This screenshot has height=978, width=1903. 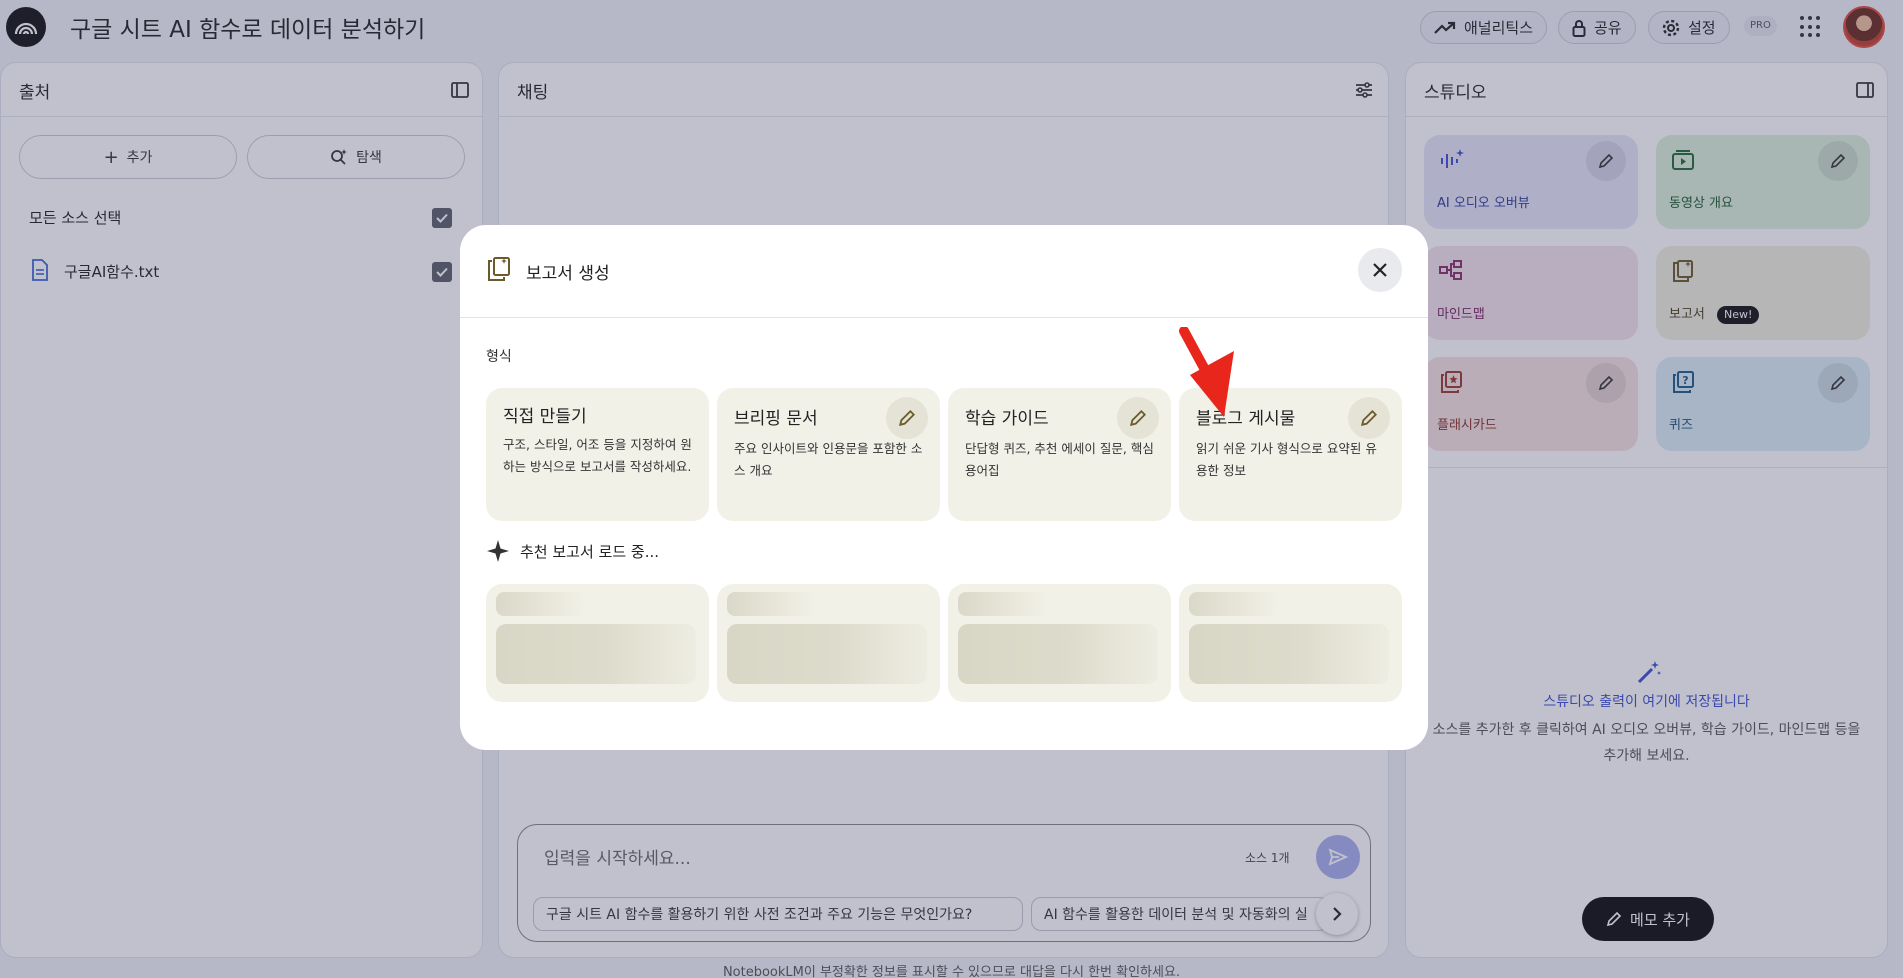 I want to click on close-button, so click(x=1380, y=270).